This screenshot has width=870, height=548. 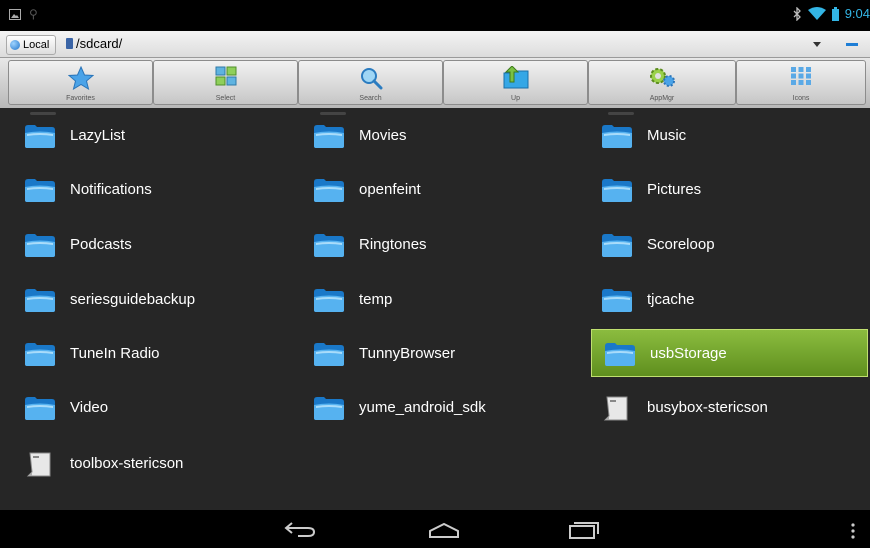 I want to click on recent-apps-icon, so click(x=584, y=530).